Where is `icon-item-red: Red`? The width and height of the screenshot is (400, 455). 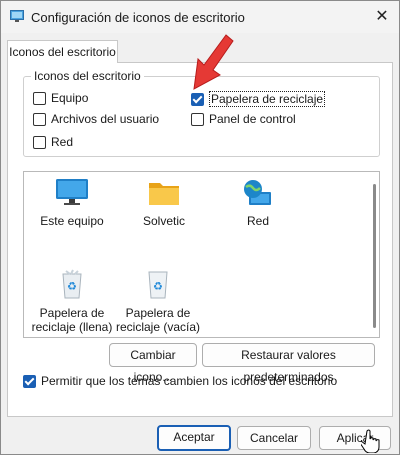
icon-item-red: Red is located at coordinates (258, 203).